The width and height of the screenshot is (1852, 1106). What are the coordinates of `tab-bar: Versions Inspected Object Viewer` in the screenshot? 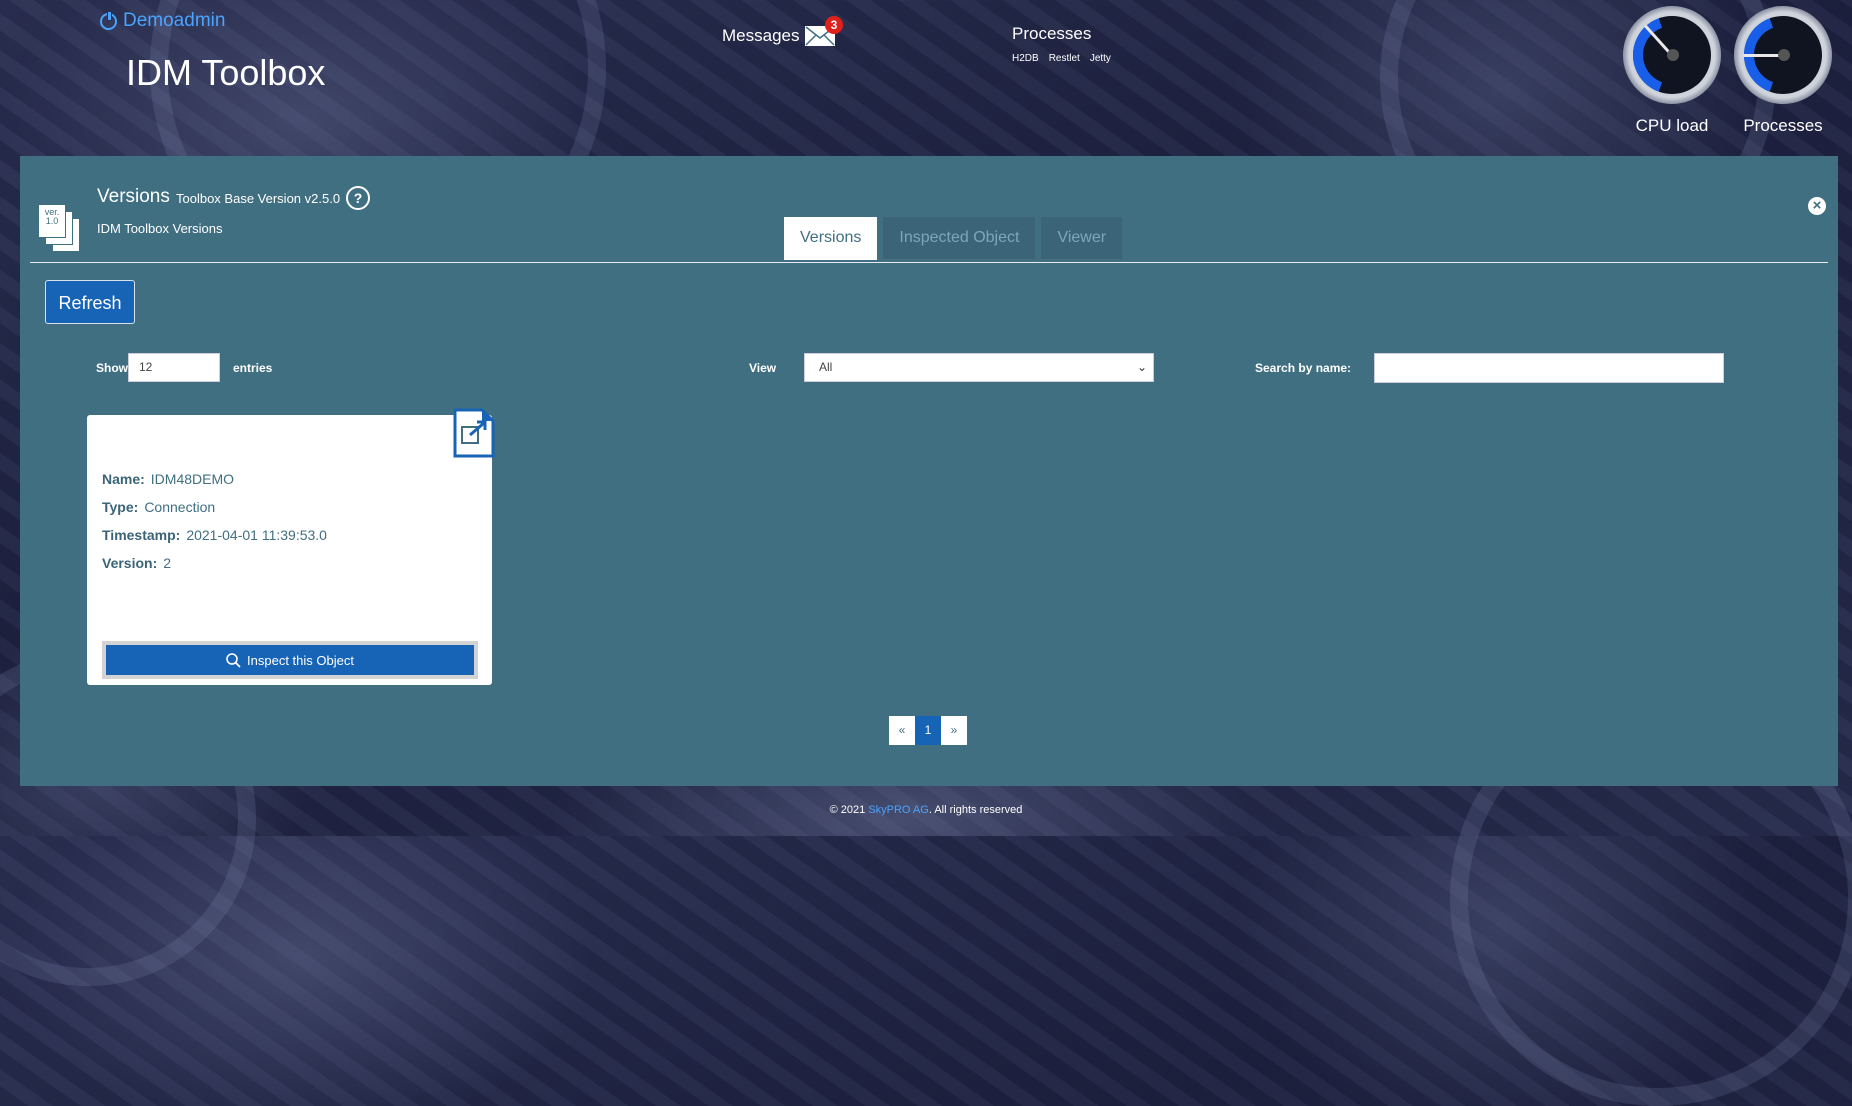 It's located at (953, 238).